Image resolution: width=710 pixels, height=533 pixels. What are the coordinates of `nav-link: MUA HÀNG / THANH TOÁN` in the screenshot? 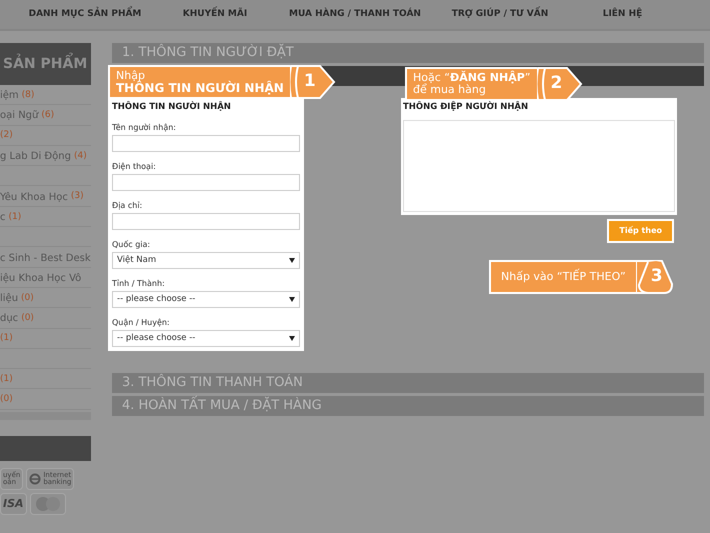 It's located at (355, 15).